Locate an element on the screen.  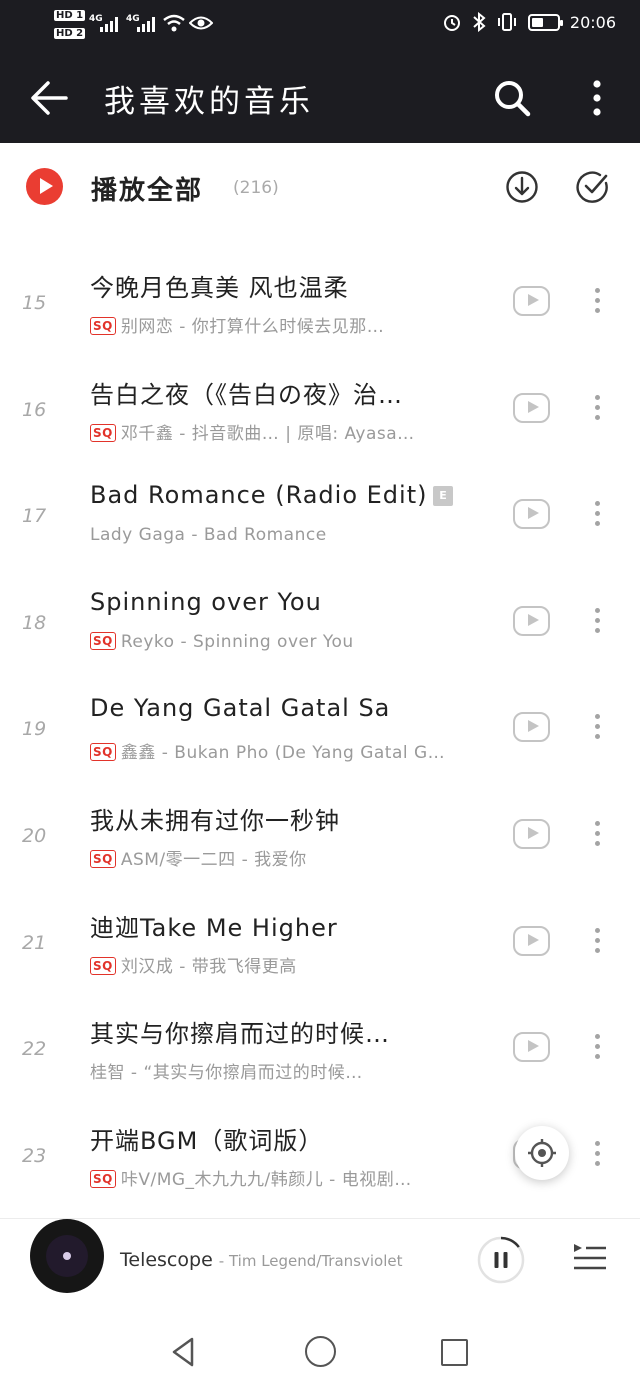
now-playing-artist: - Tim Legend/Transviolet is located at coordinates (310, 1261).